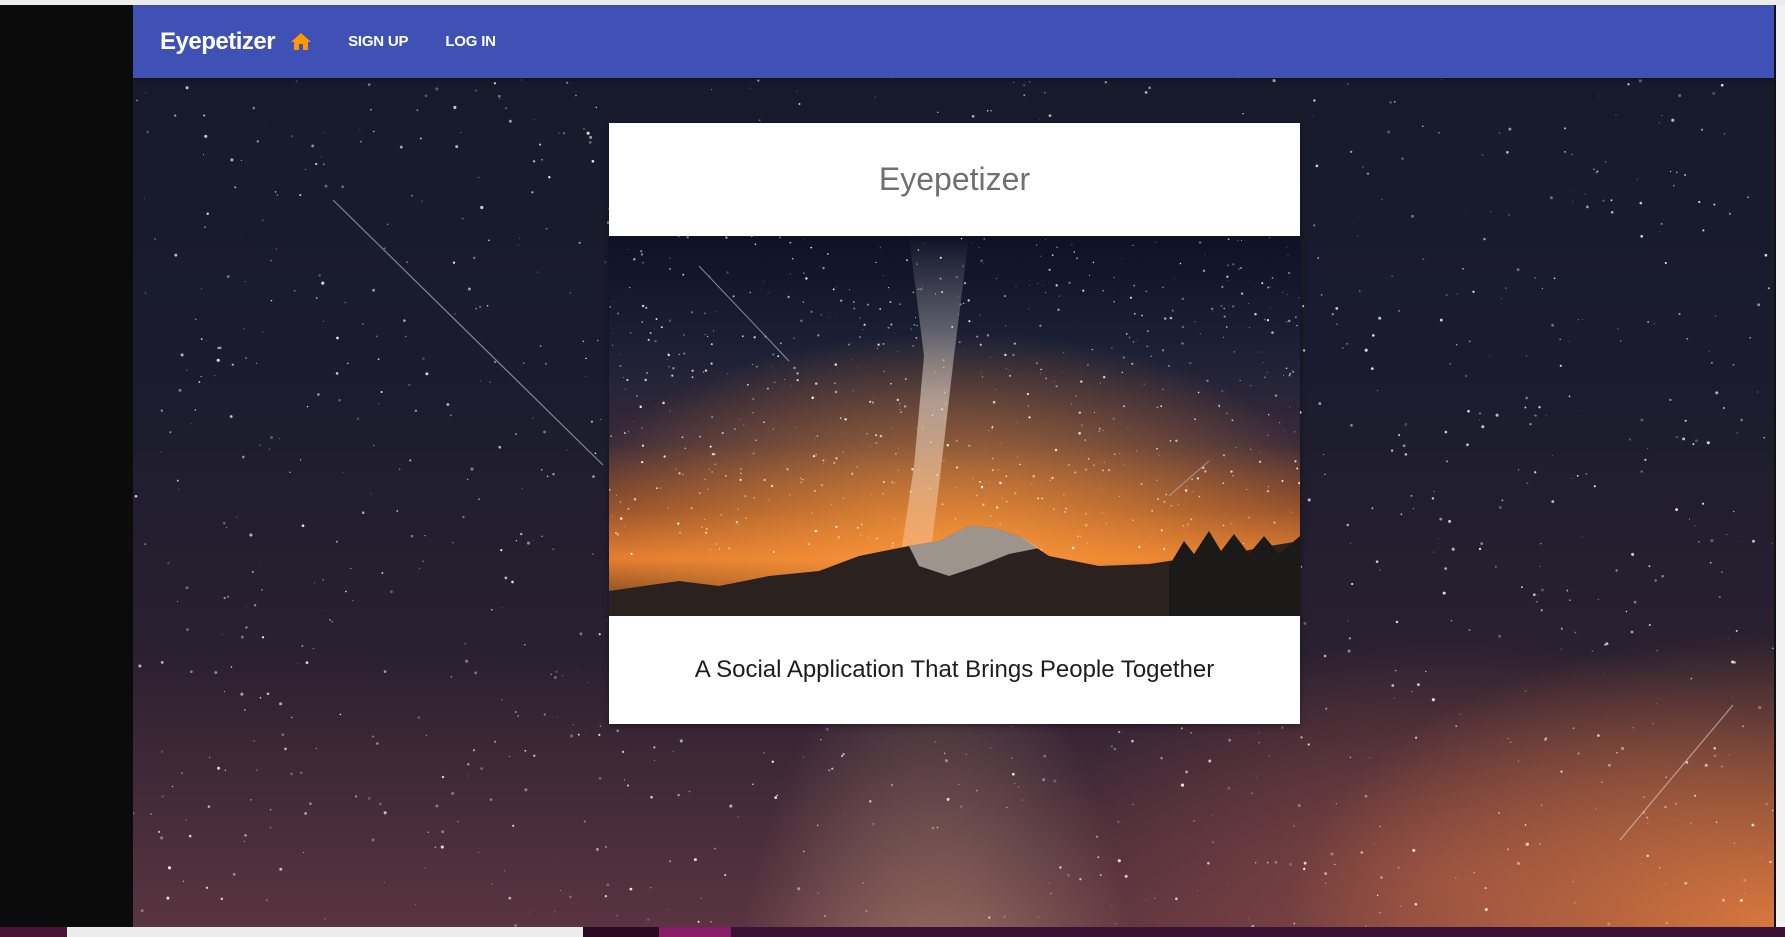 Image resolution: width=1785 pixels, height=937 pixels. I want to click on brand-link: Eyepetizer, so click(236, 42).